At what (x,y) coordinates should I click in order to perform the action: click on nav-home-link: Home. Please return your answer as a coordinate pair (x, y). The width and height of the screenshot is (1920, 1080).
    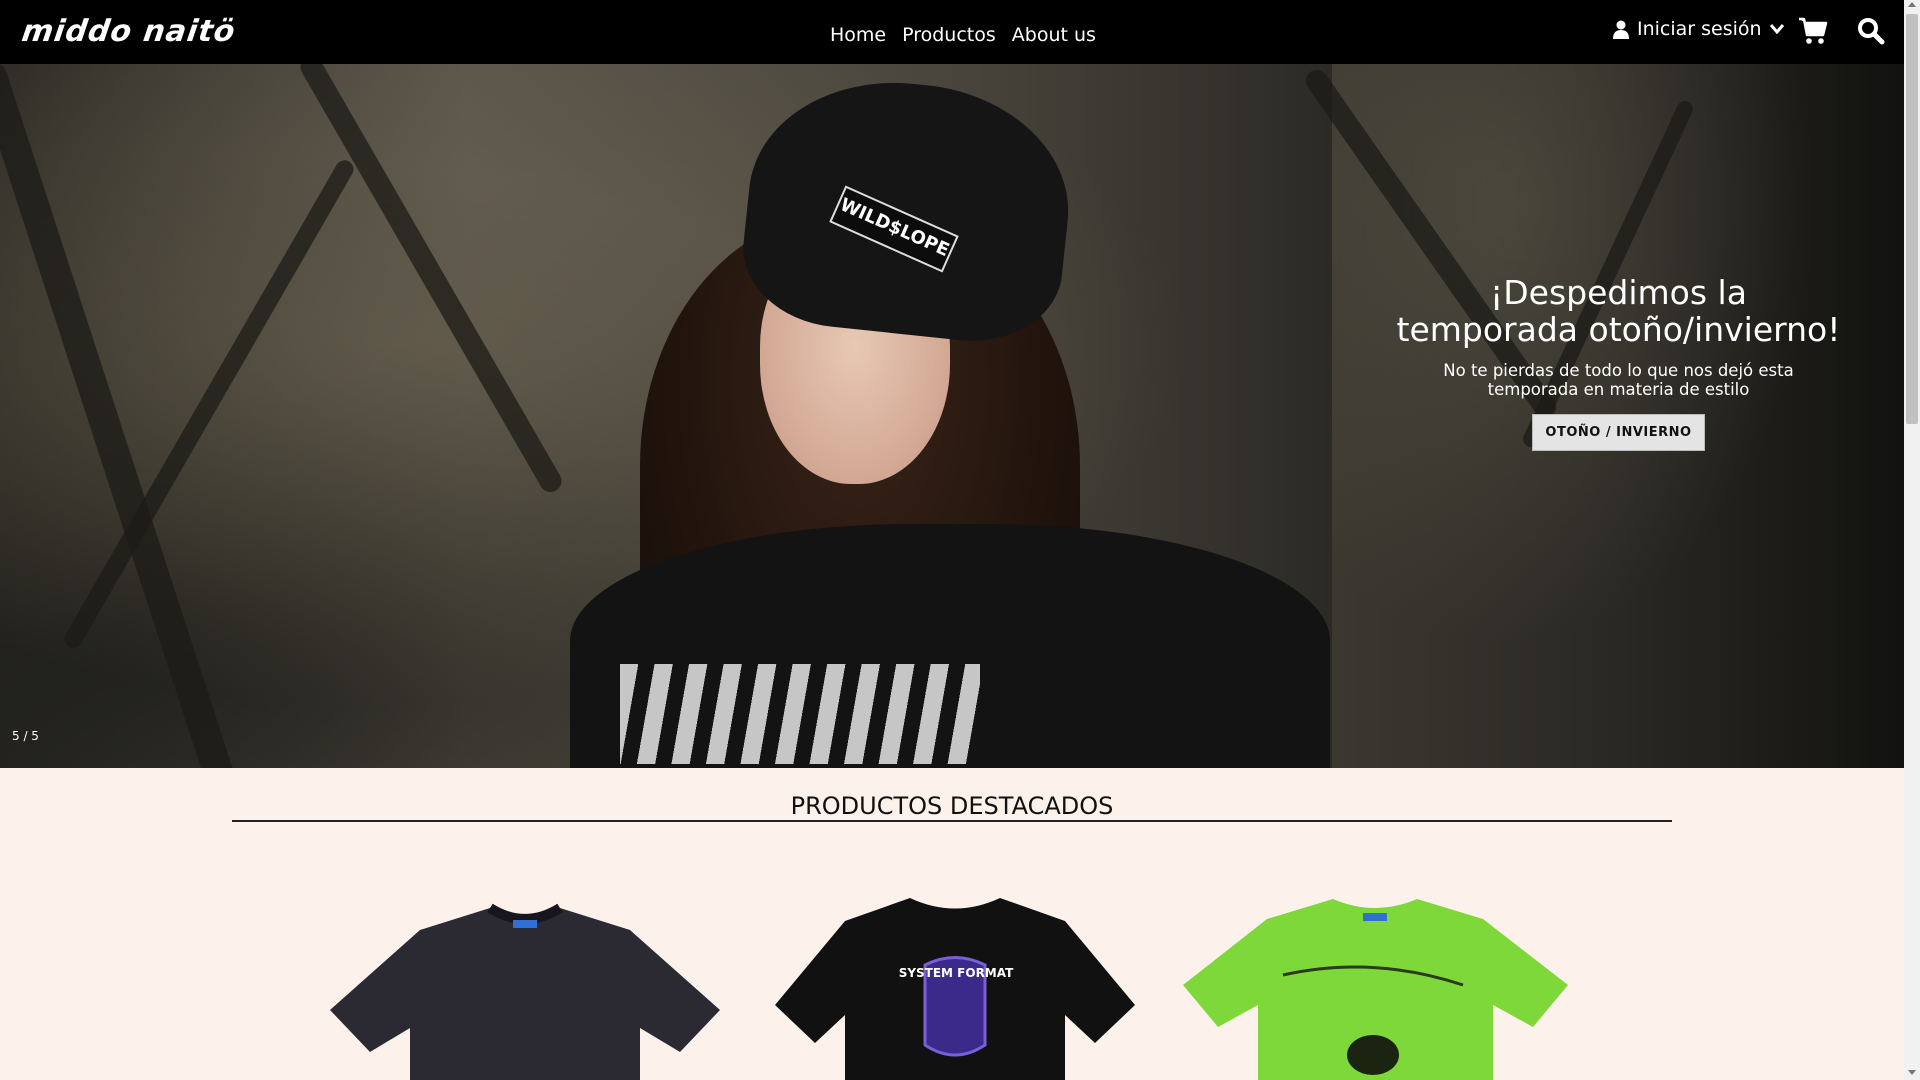
    Looking at the image, I should click on (858, 35).